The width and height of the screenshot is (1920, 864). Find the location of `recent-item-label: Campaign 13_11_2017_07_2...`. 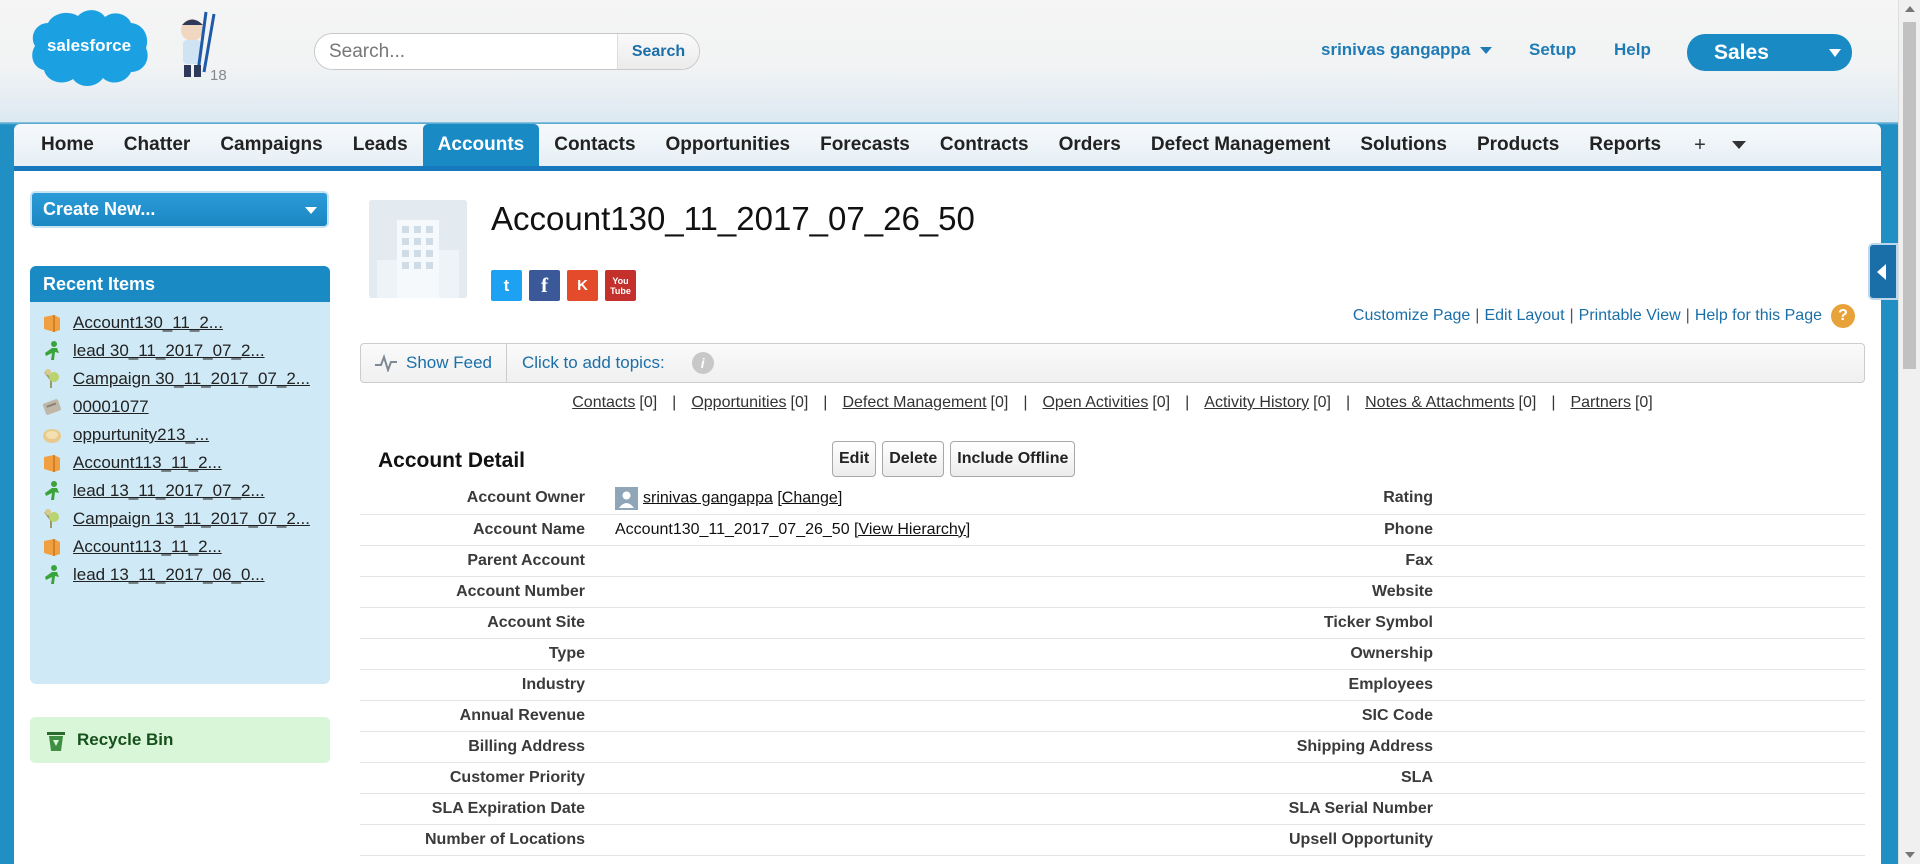

recent-item-label: Campaign 13_11_2017_07_2... is located at coordinates (191, 518).